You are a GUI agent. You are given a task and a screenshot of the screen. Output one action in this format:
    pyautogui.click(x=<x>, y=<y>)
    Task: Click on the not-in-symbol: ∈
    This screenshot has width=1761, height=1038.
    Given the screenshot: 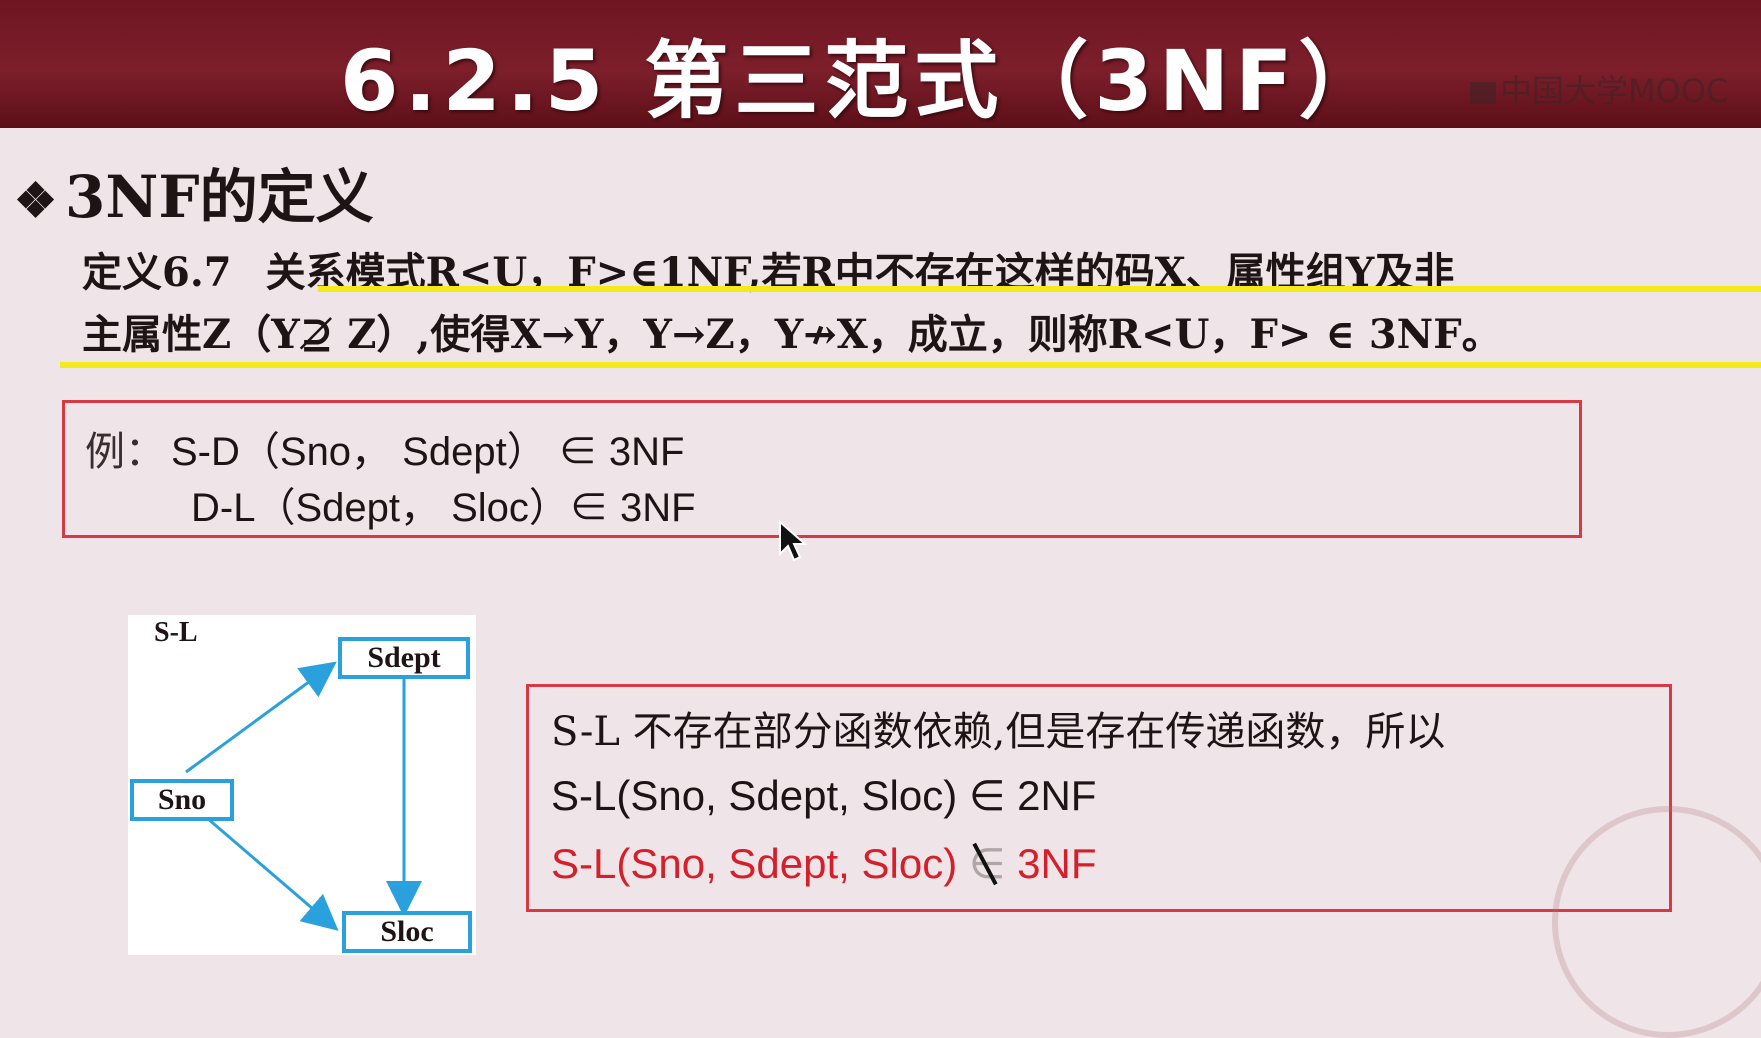 What is the action you would take?
    pyautogui.click(x=987, y=863)
    